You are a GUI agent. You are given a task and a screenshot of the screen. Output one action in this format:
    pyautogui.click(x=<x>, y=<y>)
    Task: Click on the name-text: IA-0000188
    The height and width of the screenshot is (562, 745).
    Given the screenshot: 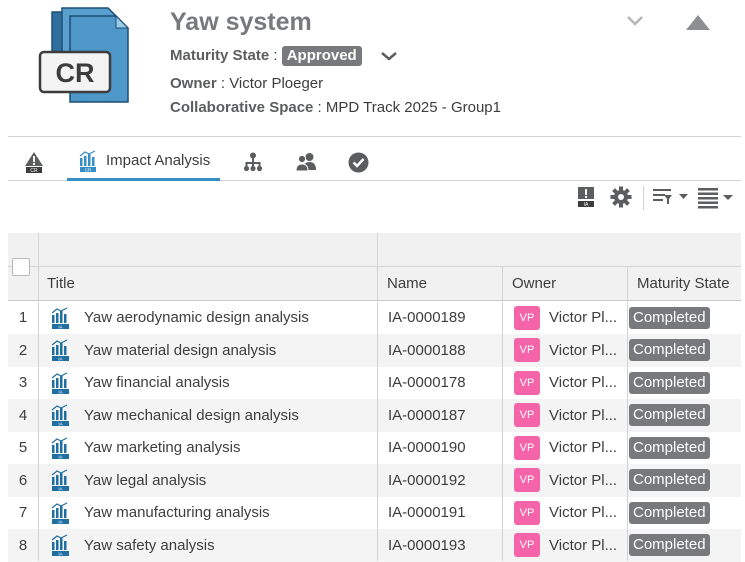 What is the action you would take?
    pyautogui.click(x=427, y=350)
    